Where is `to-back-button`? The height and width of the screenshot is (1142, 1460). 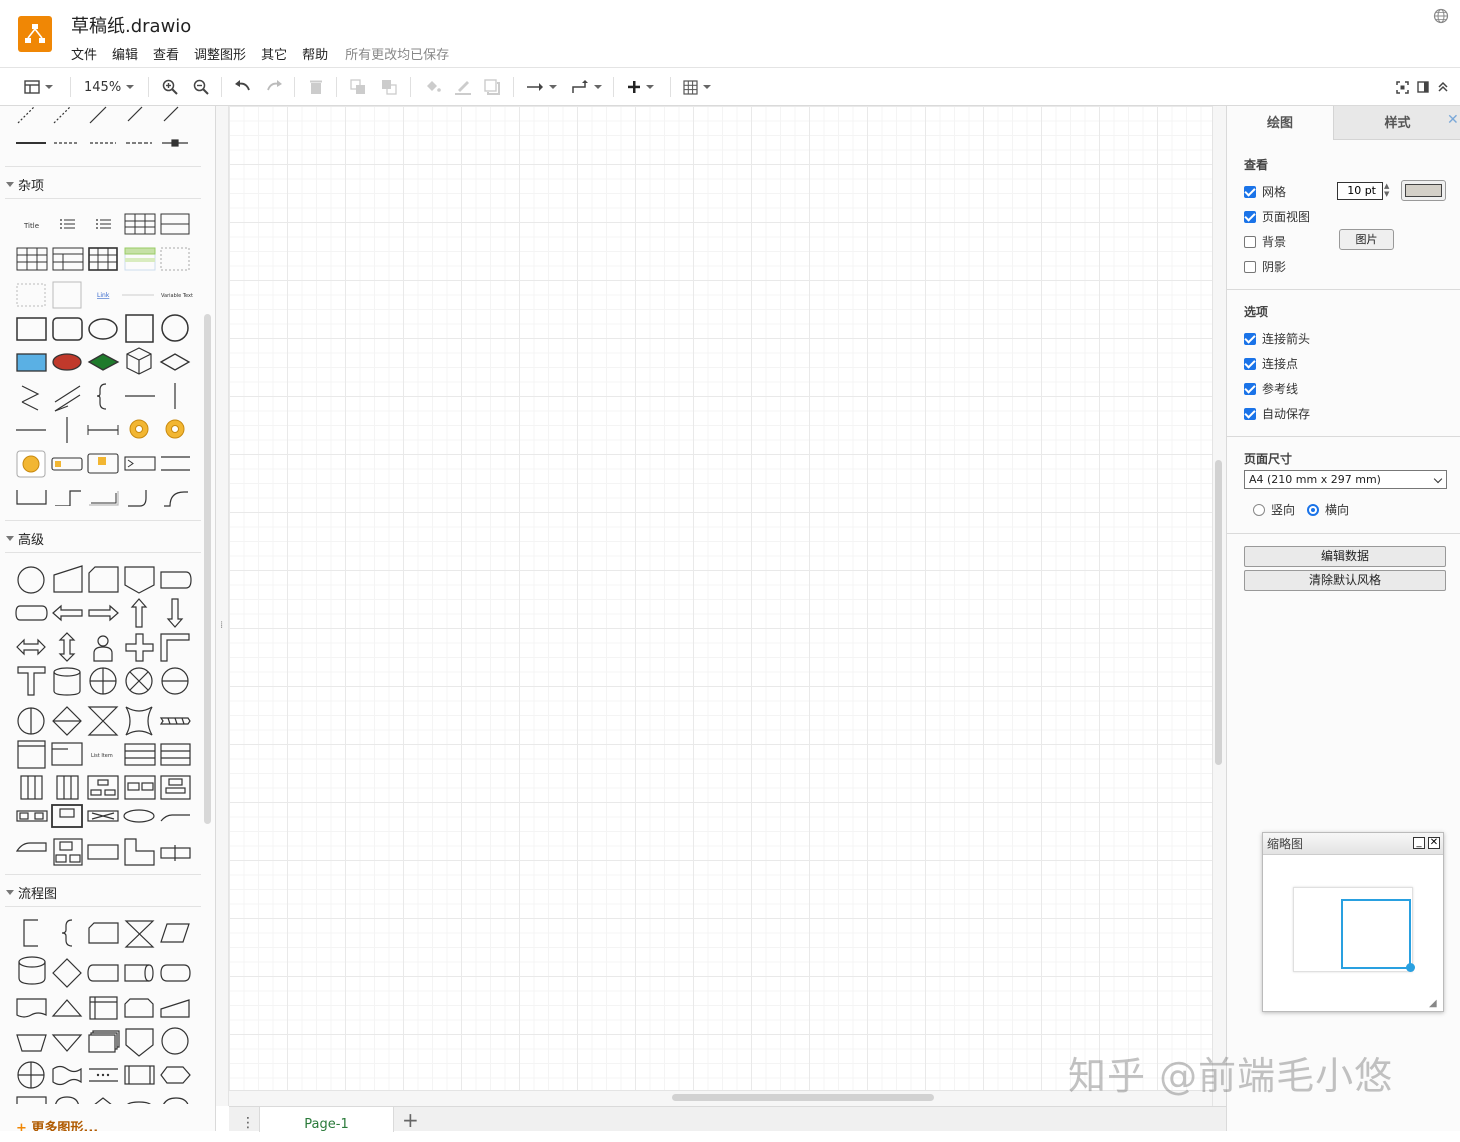
to-back-button is located at coordinates (389, 87).